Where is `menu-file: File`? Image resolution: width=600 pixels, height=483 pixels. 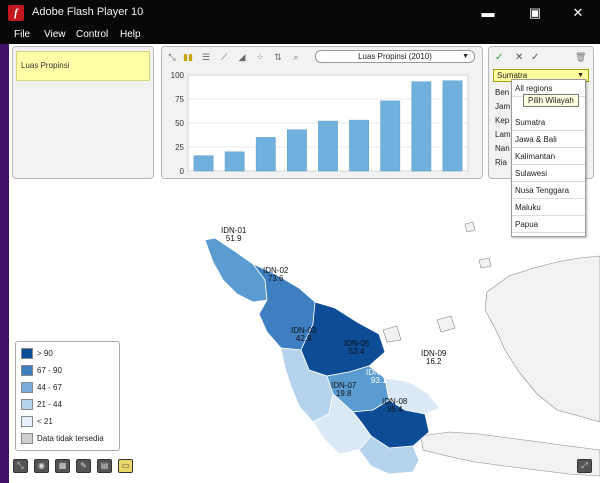
menu-file: File is located at coordinates (22, 34).